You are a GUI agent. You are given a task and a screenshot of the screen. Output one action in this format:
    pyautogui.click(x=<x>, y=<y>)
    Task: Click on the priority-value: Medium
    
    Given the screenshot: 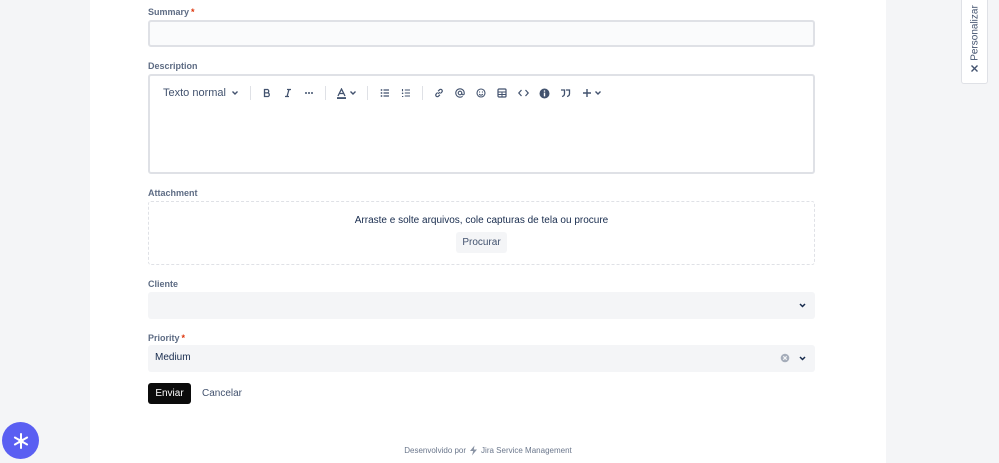 What is the action you would take?
    pyautogui.click(x=173, y=357)
    